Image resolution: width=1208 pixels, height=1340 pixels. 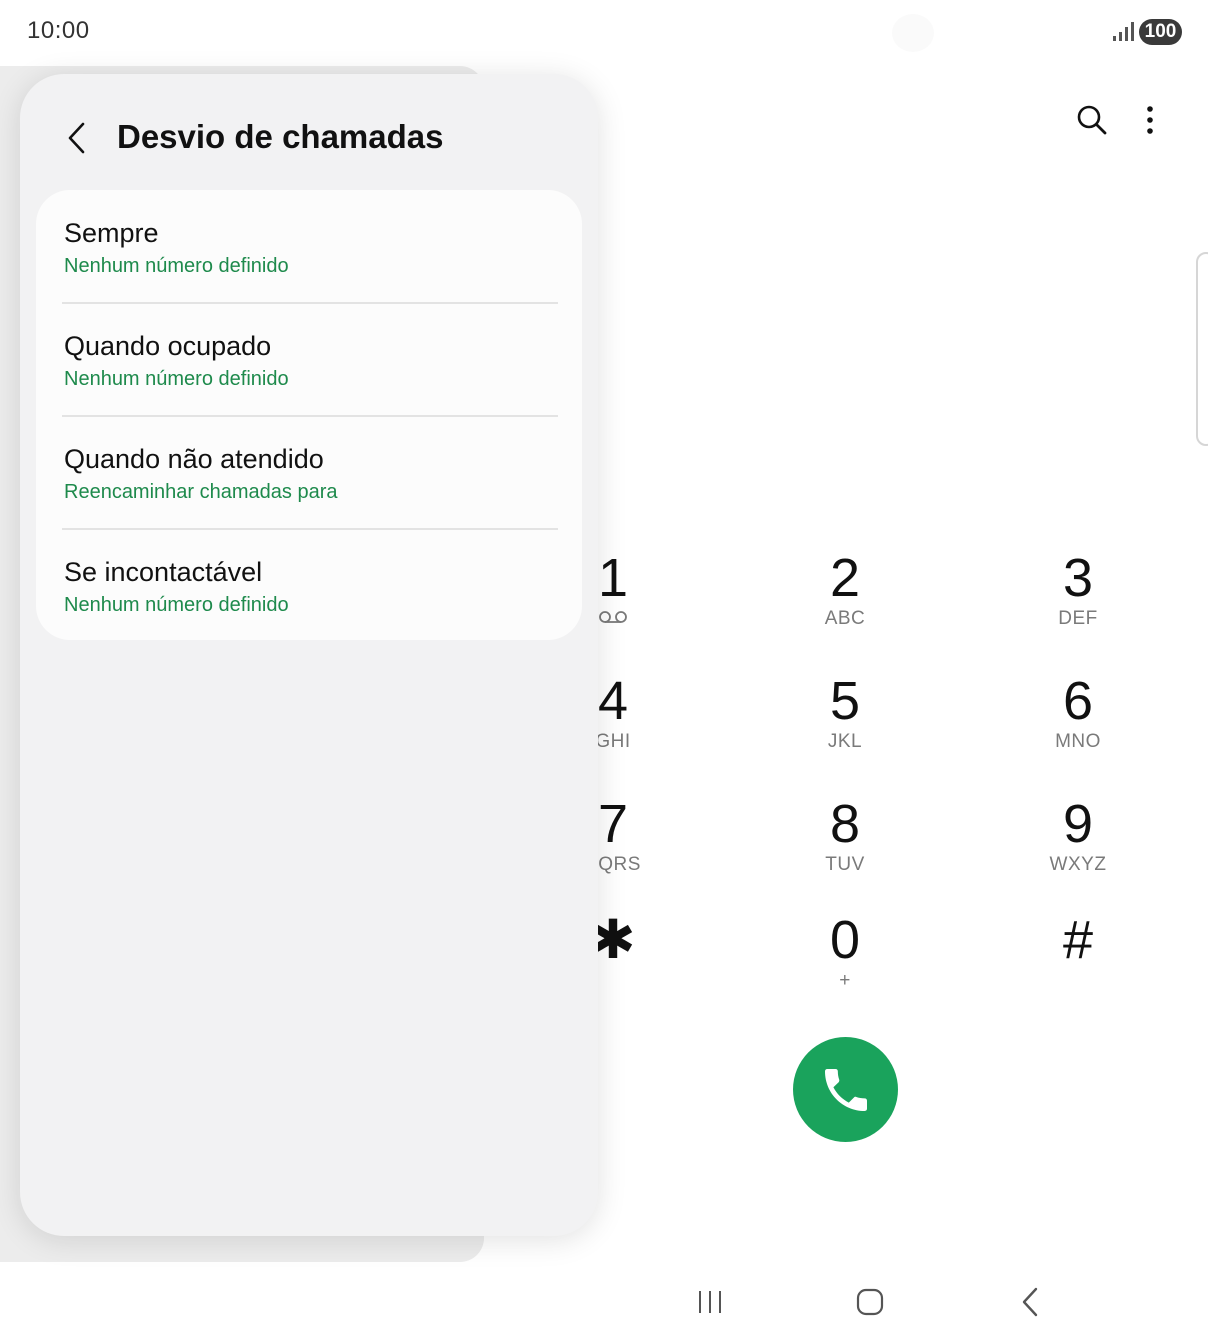 I want to click on home-icon, so click(x=870, y=1302).